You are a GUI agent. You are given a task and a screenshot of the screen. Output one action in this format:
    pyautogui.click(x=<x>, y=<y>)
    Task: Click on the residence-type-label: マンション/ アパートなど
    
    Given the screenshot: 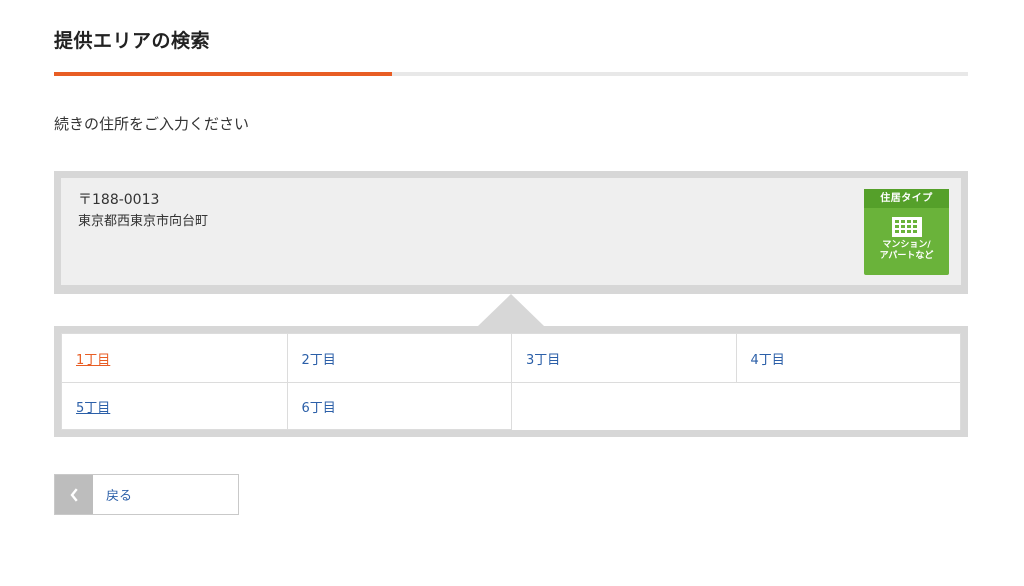 What is the action you would take?
    pyautogui.click(x=906, y=251)
    